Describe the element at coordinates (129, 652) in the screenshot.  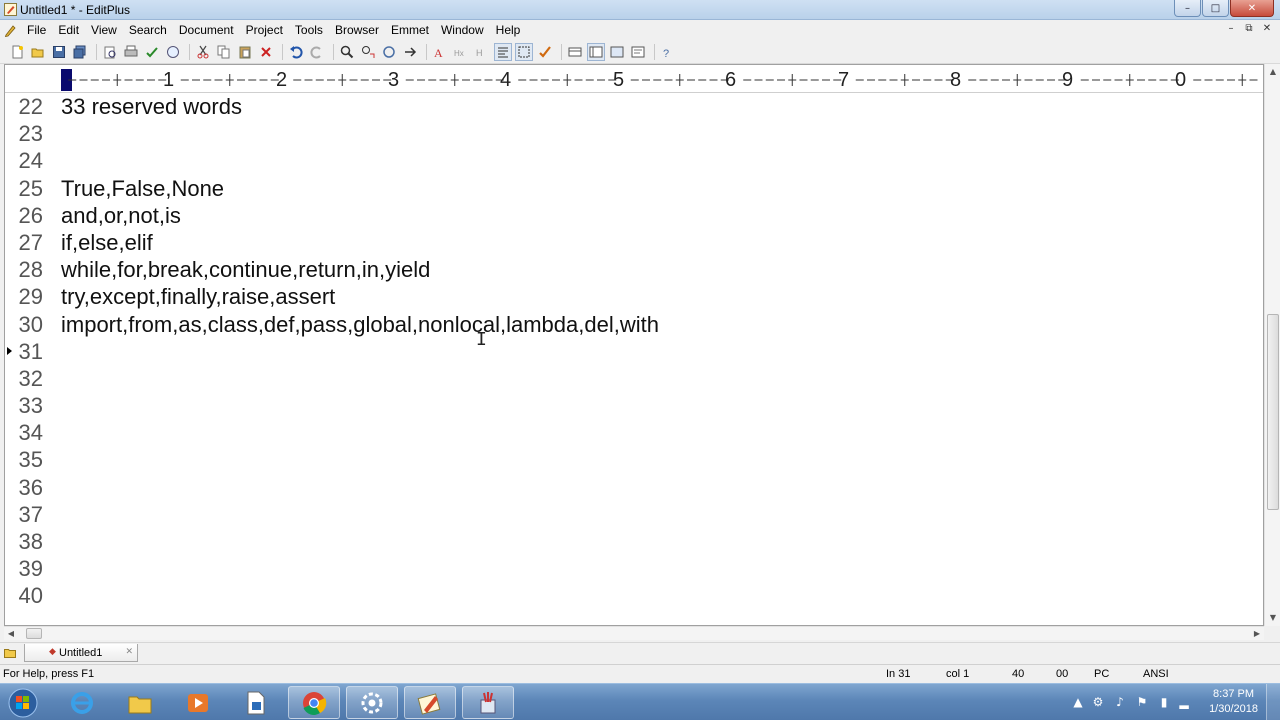
I see `tab-close-icon: ✕` at that location.